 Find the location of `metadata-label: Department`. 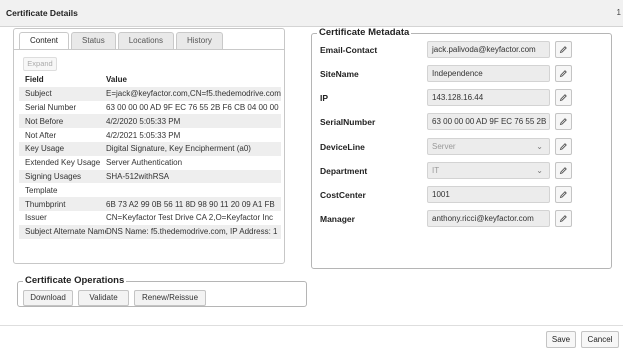

metadata-label: Department is located at coordinates (344, 171).